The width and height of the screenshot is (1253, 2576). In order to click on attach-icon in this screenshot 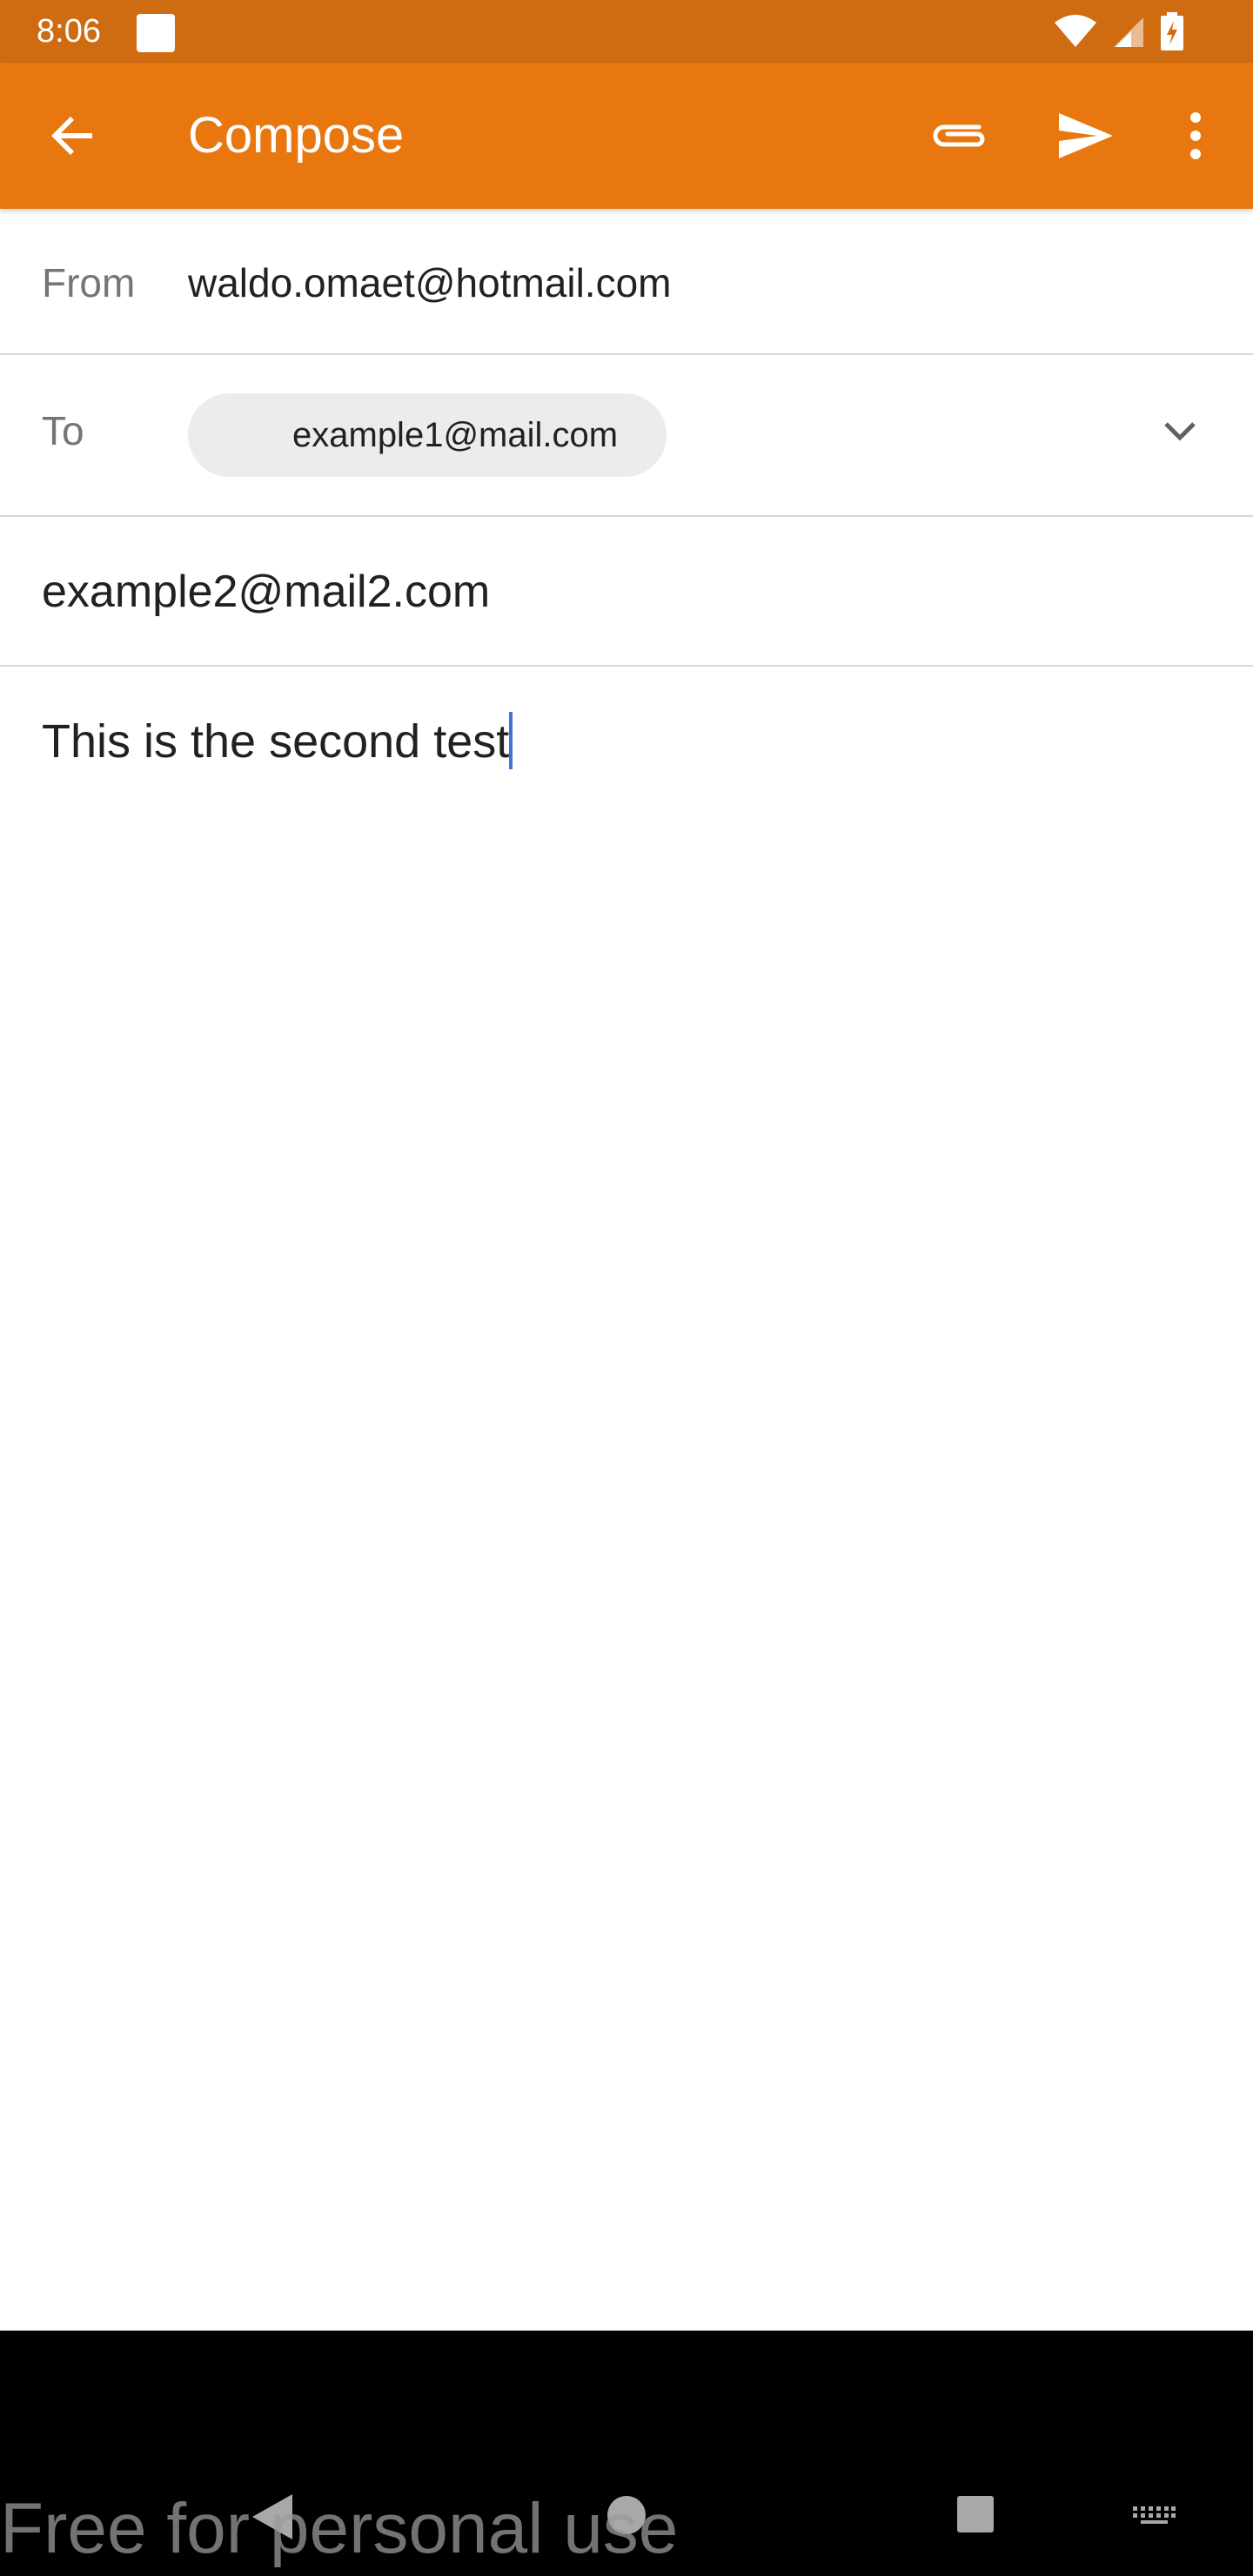, I will do `click(959, 135)`.